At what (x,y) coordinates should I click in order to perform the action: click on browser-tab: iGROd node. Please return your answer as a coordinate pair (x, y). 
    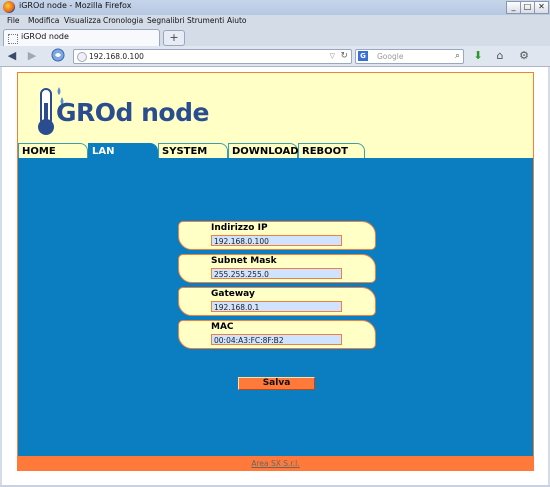
    Looking at the image, I should click on (81, 37).